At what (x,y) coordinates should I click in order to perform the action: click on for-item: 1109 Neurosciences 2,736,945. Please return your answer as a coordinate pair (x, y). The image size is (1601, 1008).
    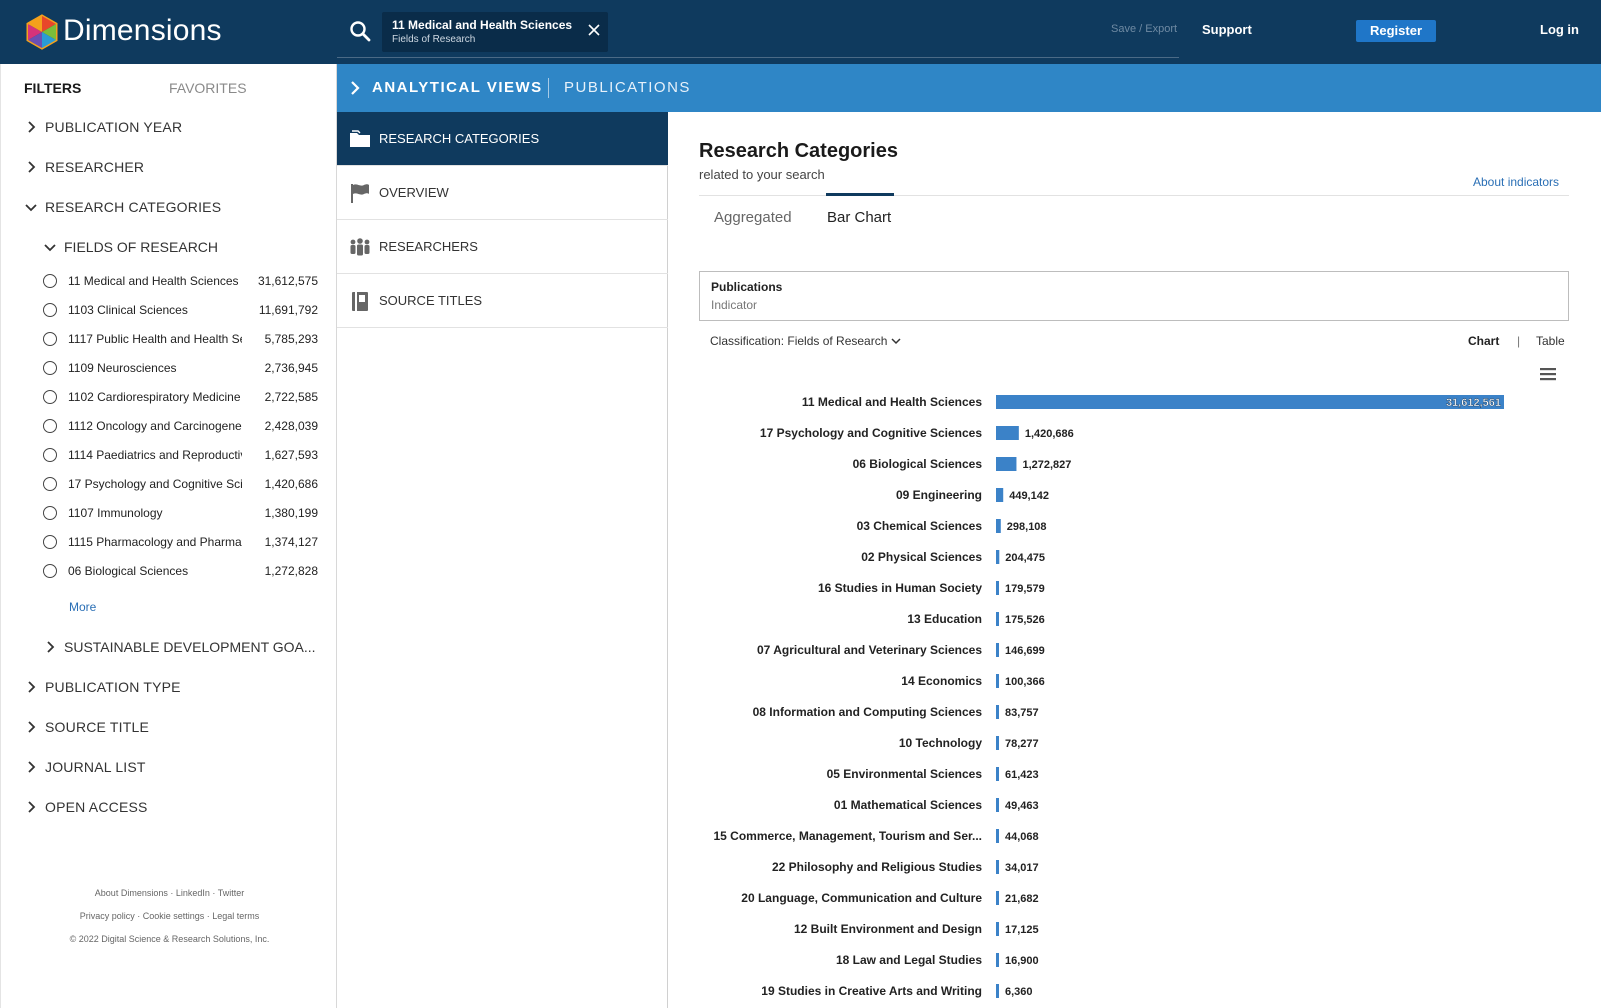
    Looking at the image, I should click on (180, 368).